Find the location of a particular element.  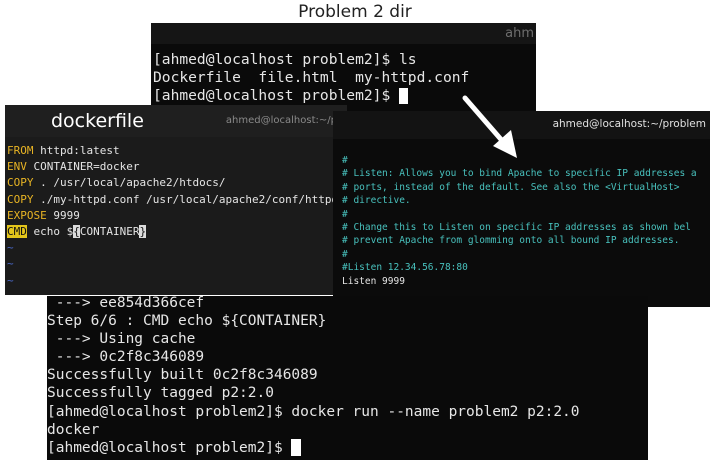

dockerfile-args: . /usr/local/apache2/htdocs/ is located at coordinates (129, 183).